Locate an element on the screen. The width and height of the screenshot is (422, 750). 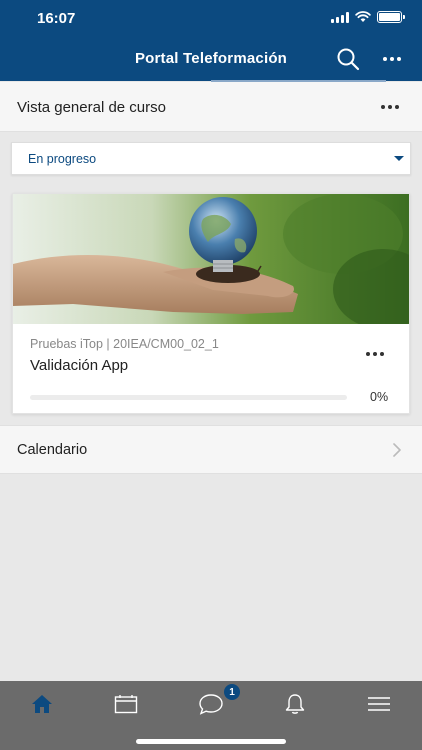
home-icon is located at coordinates (42, 704).